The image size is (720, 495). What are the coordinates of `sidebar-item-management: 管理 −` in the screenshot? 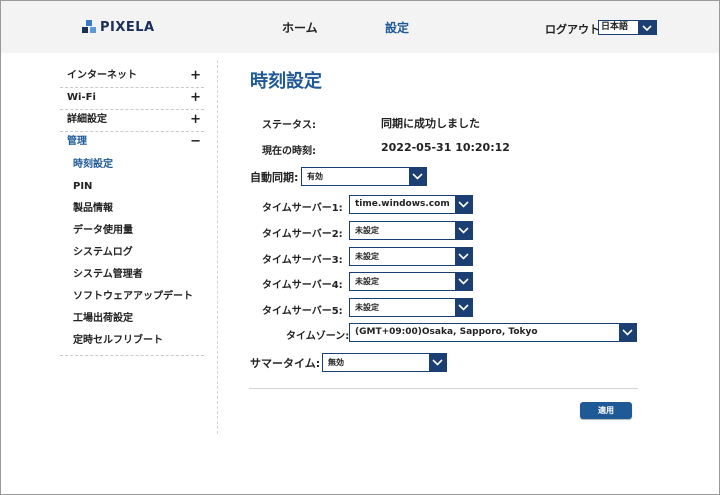 It's located at (132, 143).